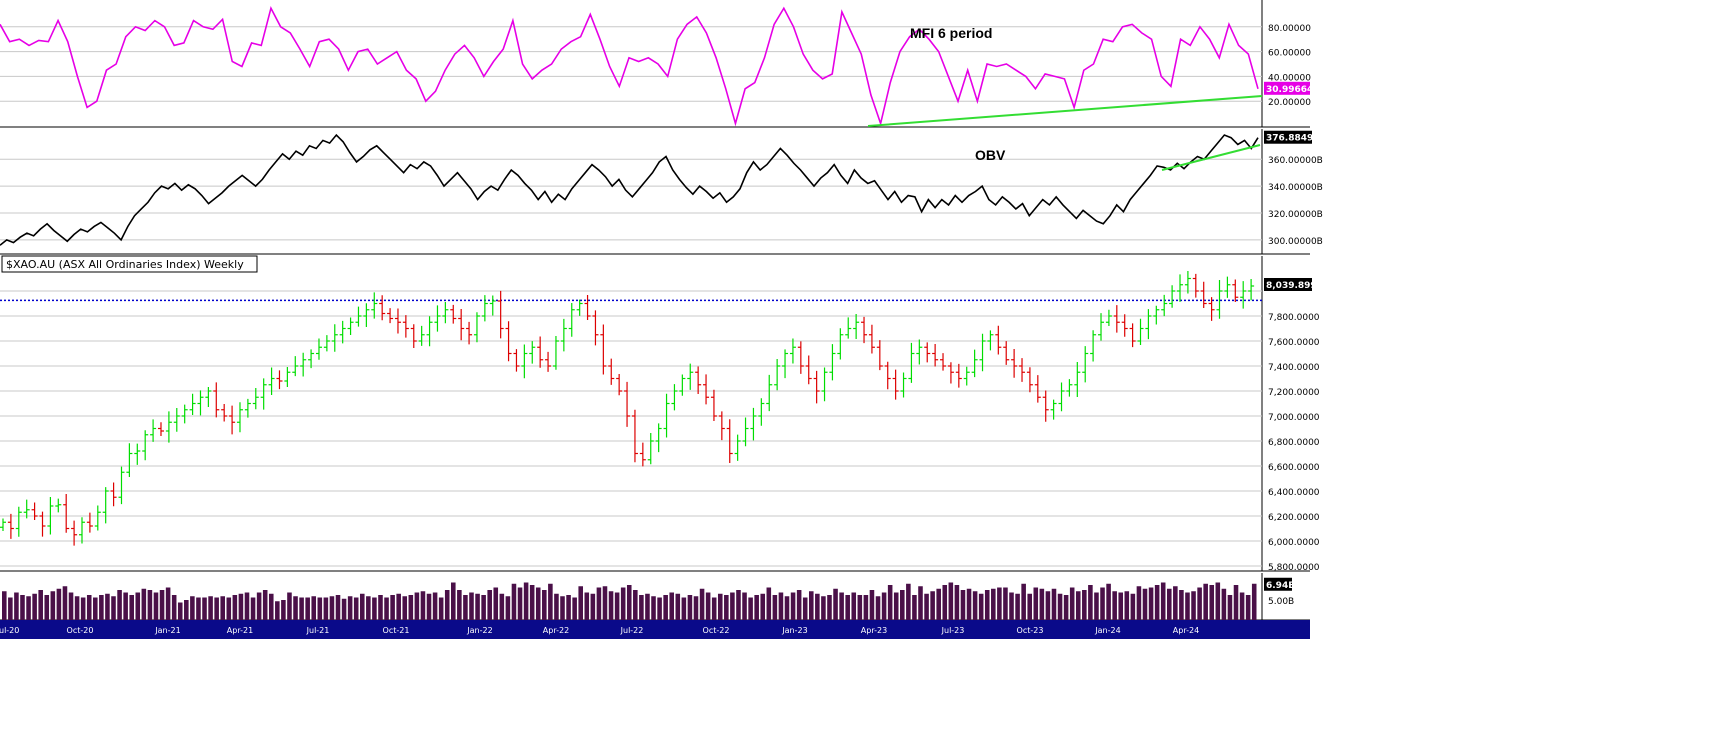  Describe the element at coordinates (1289, 103) in the screenshot. I see `mfi-tick-label: 20.00000` at that location.